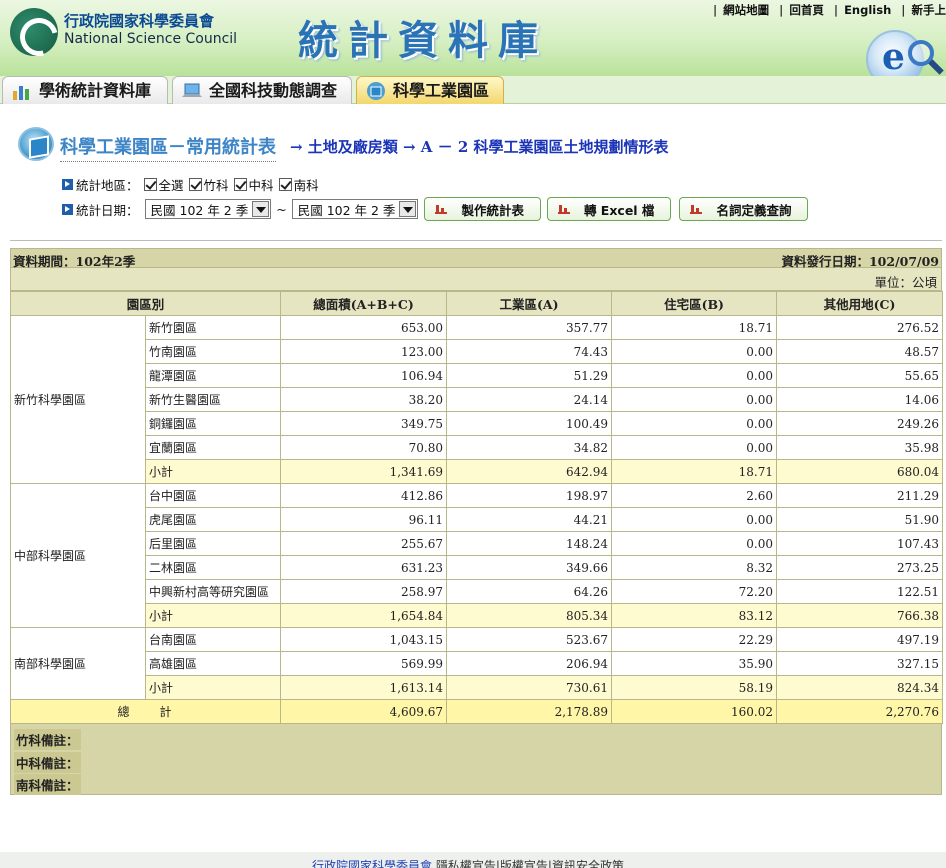 The image size is (946, 868). Describe the element at coordinates (867, 10) in the screenshot. I see `top-link-english: English` at that location.